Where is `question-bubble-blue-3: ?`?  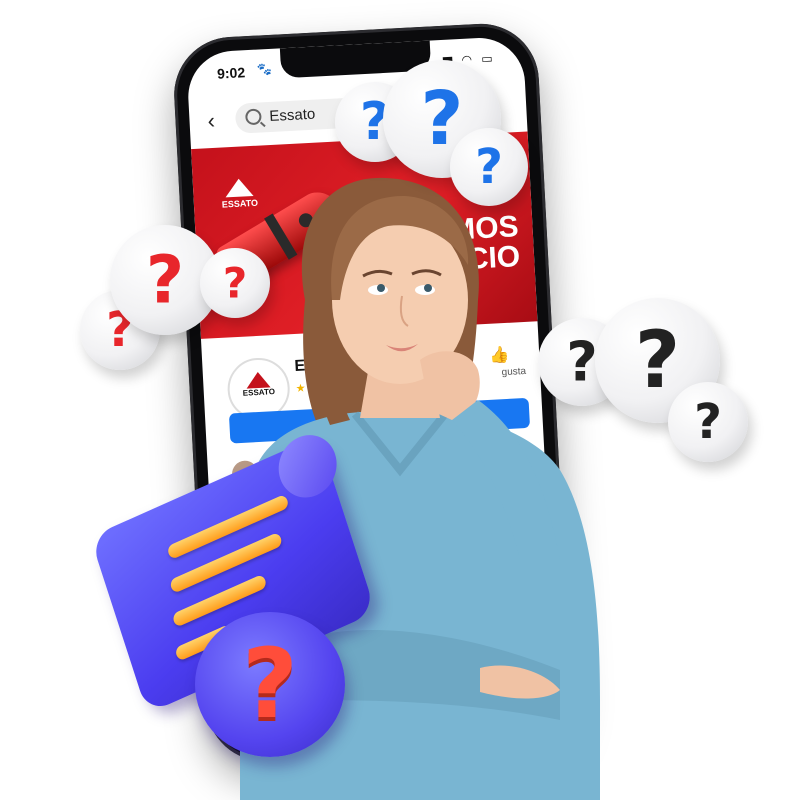 question-bubble-blue-3: ? is located at coordinates (489, 167).